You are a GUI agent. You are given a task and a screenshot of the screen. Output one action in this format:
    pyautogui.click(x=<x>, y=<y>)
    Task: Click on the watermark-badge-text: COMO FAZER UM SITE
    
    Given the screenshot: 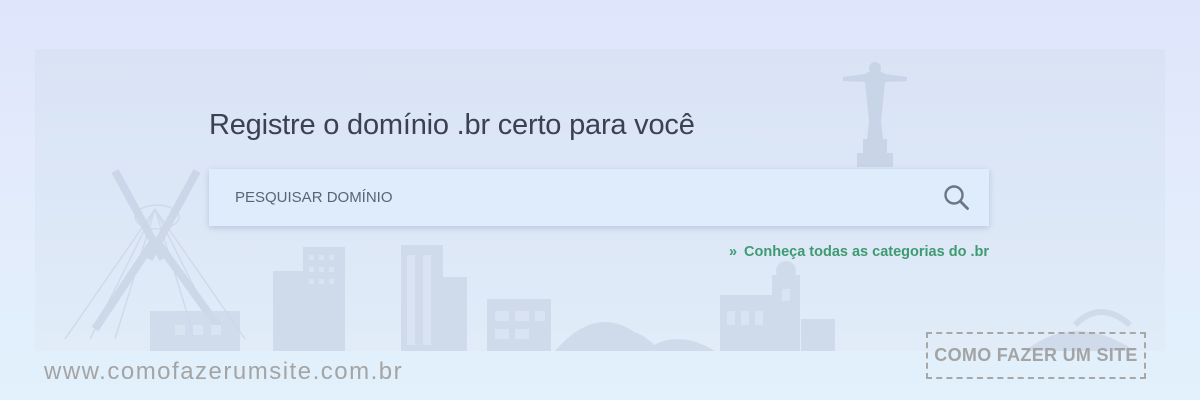 What is the action you would take?
    pyautogui.click(x=1036, y=355)
    